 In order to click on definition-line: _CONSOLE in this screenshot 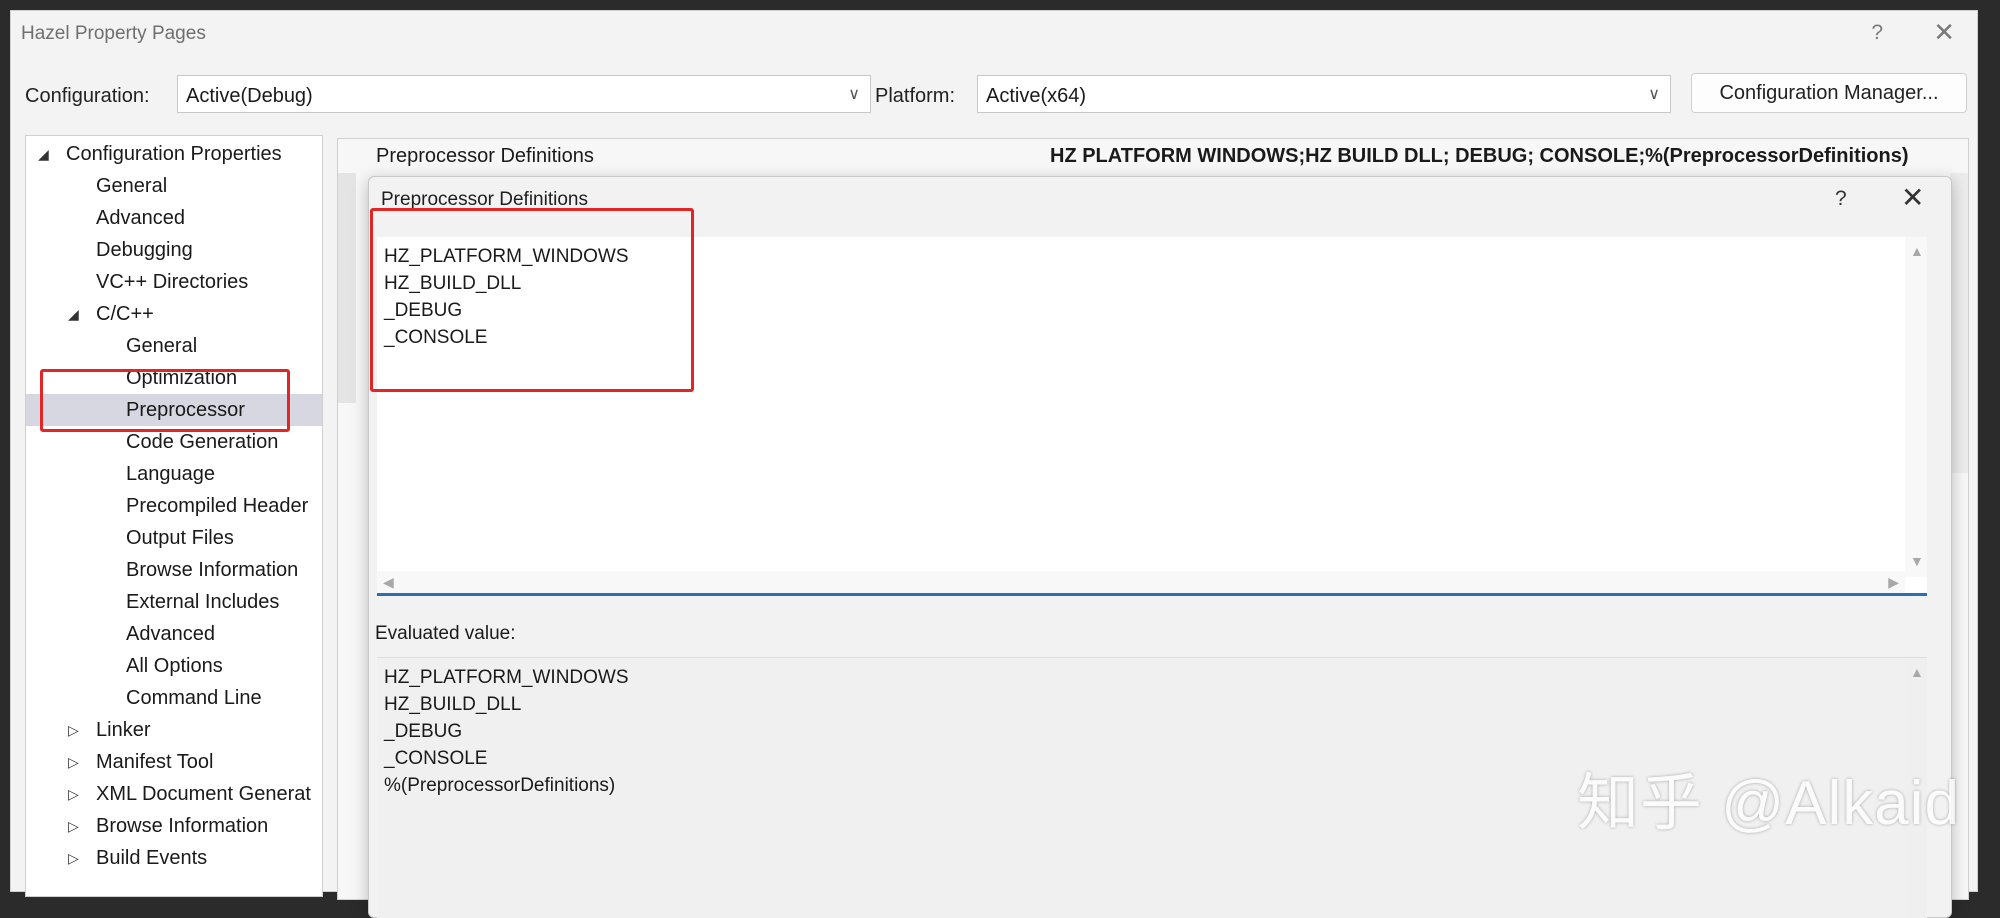, I will do `click(436, 337)`.